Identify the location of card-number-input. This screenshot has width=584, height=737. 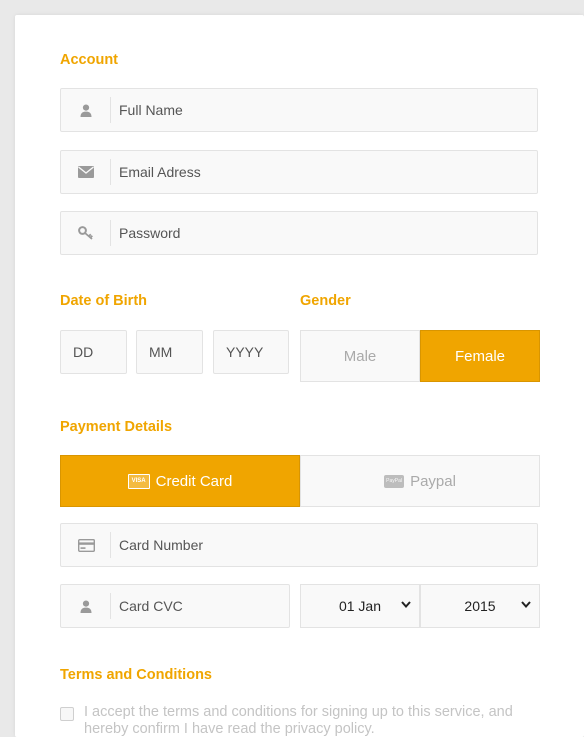
(325, 545).